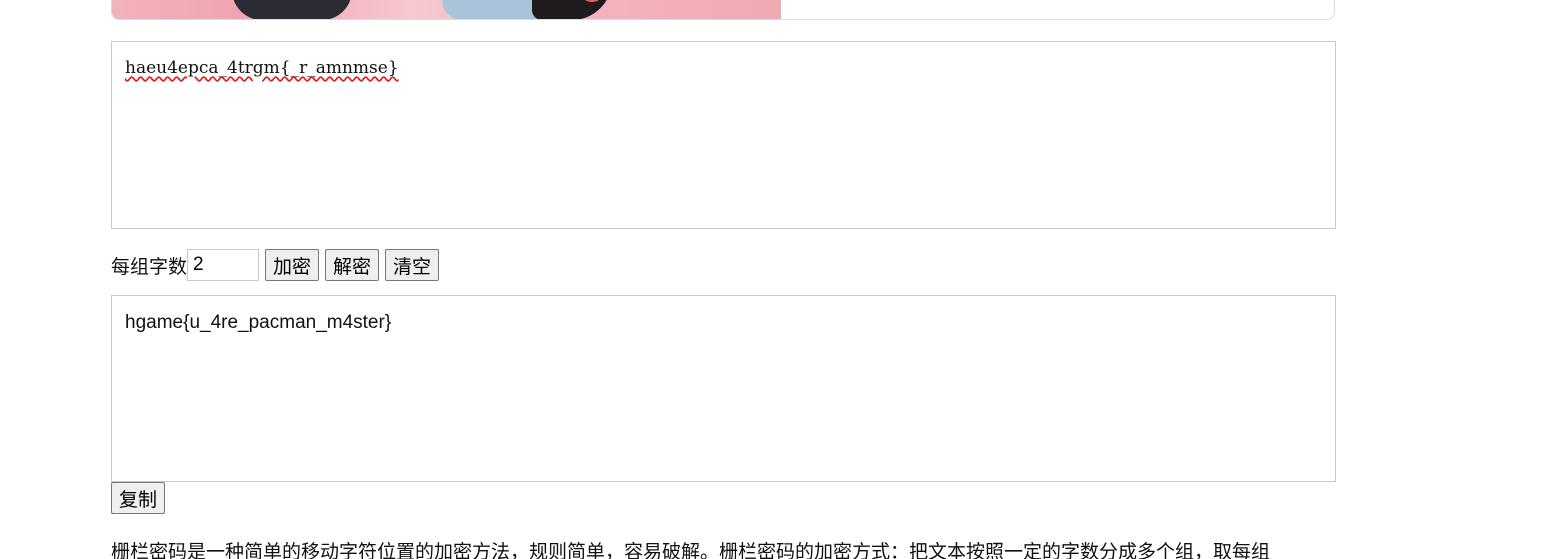 Image resolution: width=1543 pixels, height=559 pixels. What do you see at coordinates (149, 266) in the screenshot?
I see `group-size-label: 每组字数` at bounding box center [149, 266].